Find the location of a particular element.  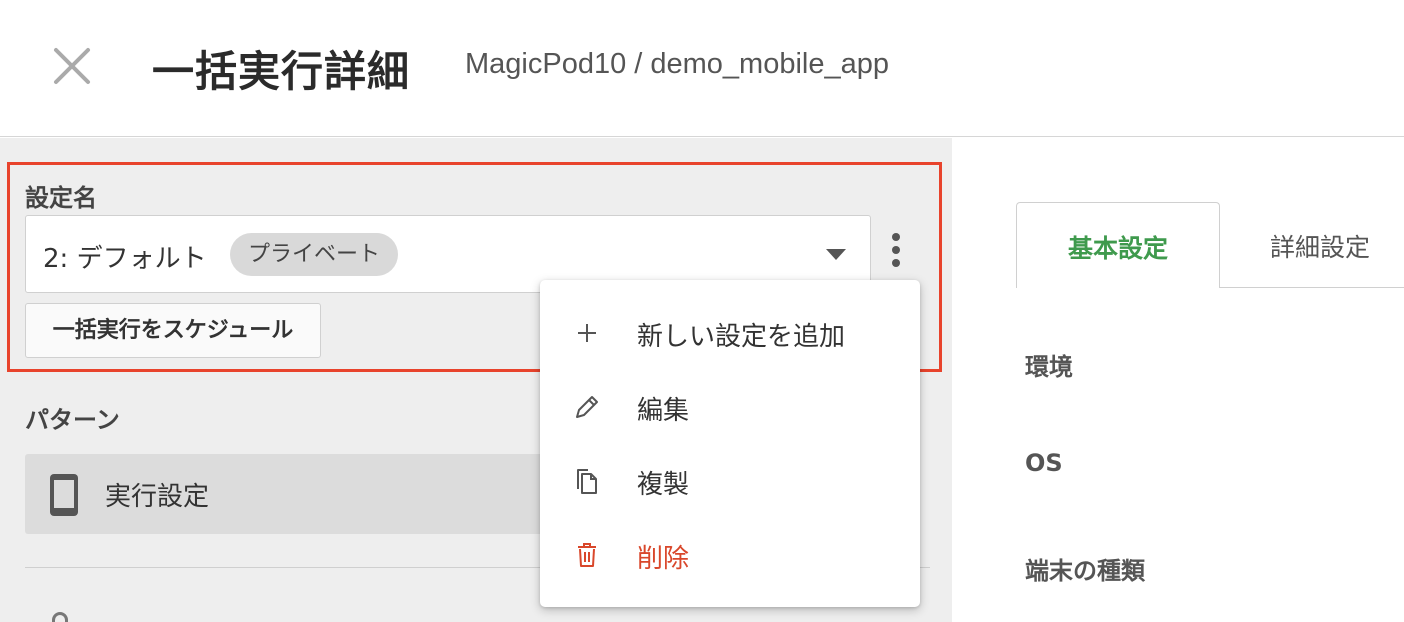

pattern-label: パターン is located at coordinates (72, 420).